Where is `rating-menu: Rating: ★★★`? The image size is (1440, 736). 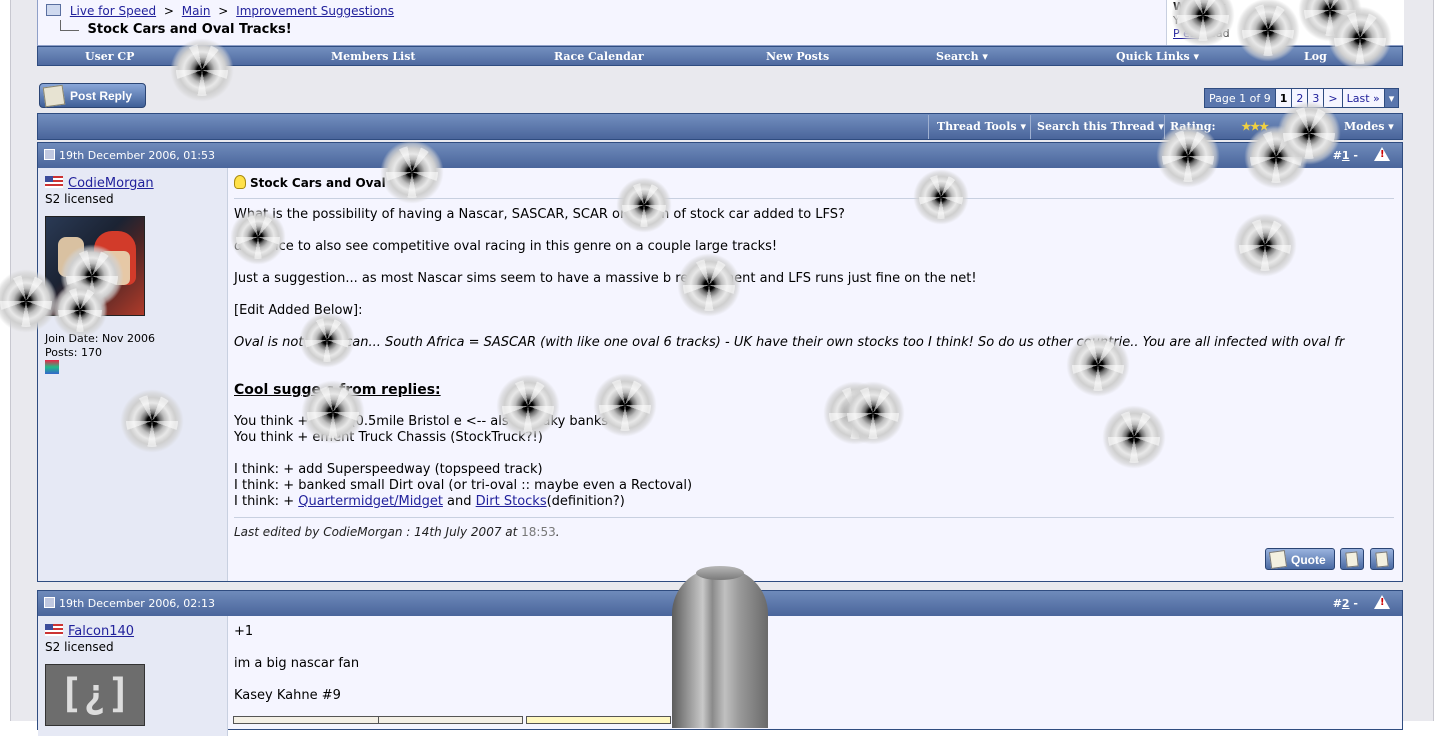
rating-menu: Rating: ★★★ is located at coordinates (1219, 126).